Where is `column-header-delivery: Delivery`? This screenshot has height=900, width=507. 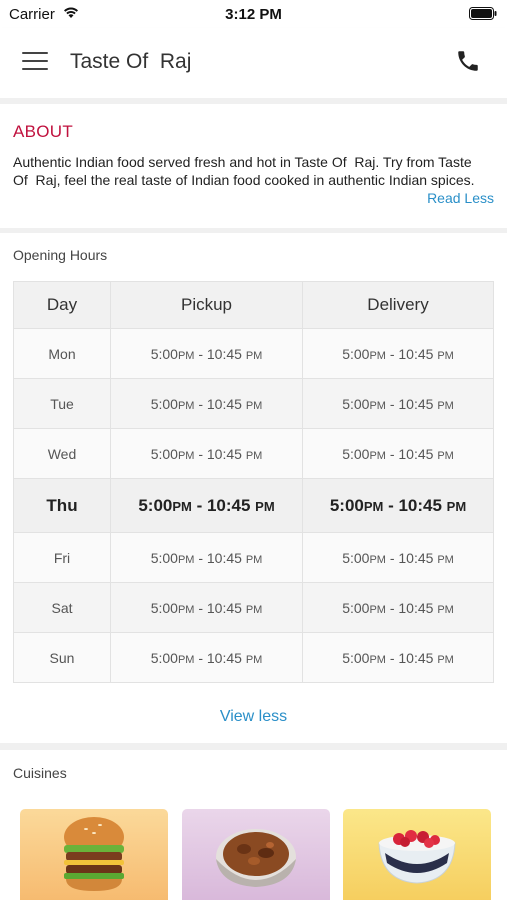 column-header-delivery: Delivery is located at coordinates (398, 305).